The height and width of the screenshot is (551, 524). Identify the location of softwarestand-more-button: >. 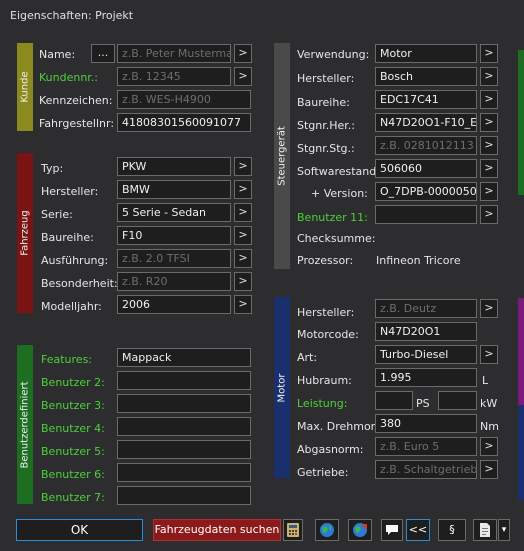
(489, 168).